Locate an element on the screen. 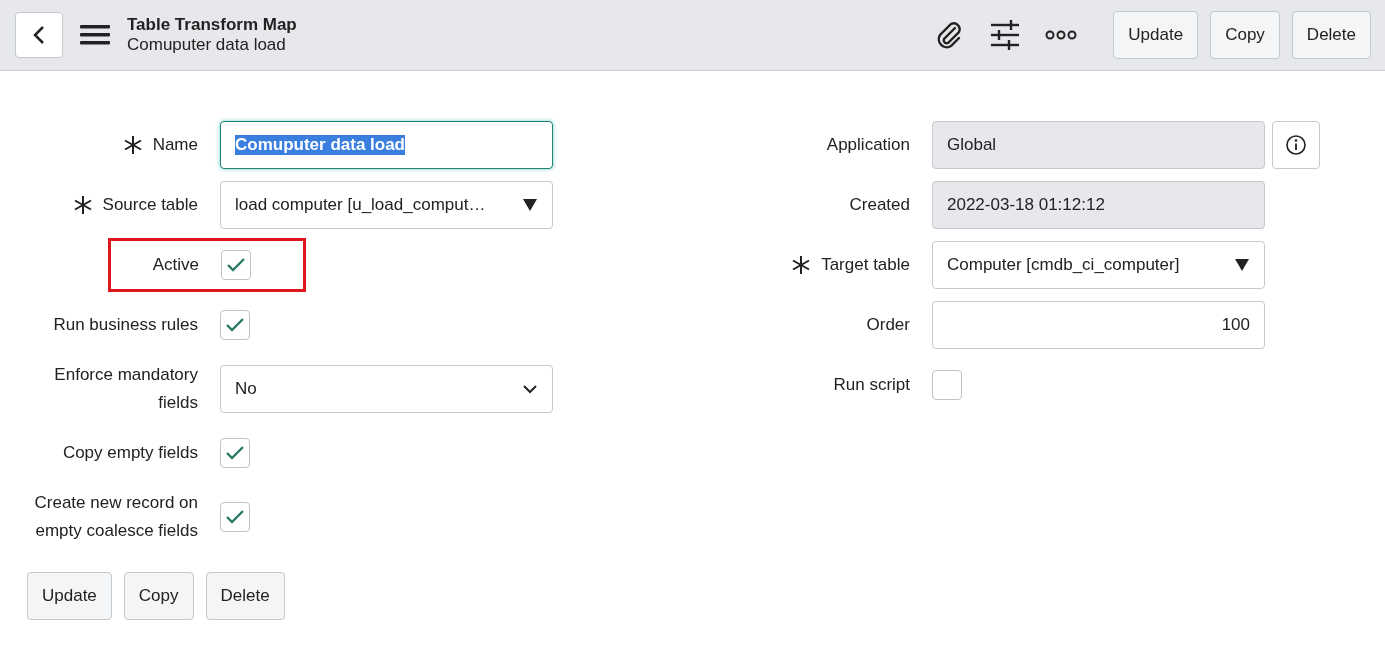 This screenshot has width=1385, height=648. header-action-button: Update is located at coordinates (1156, 35).